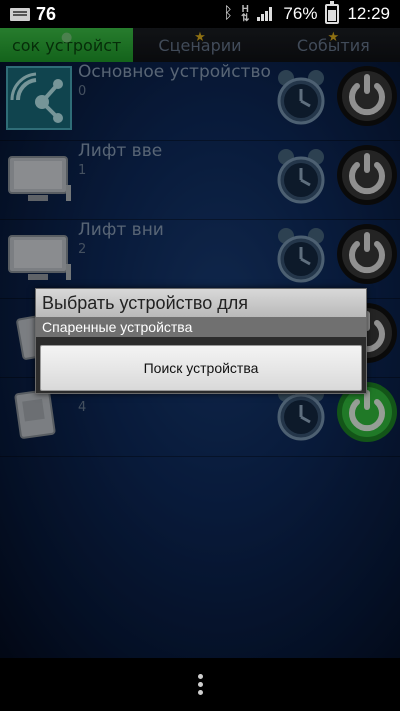  I want to click on notification-count: 76, so click(46, 13).